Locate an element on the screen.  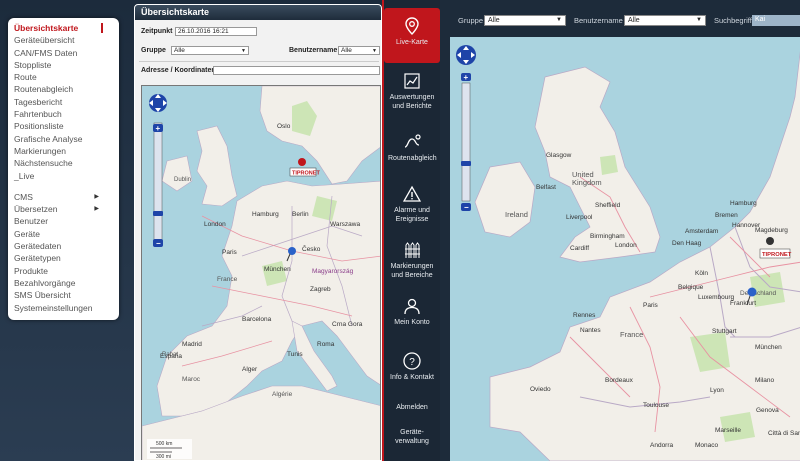
menu-item-route: Route is located at coordinates (66, 77).